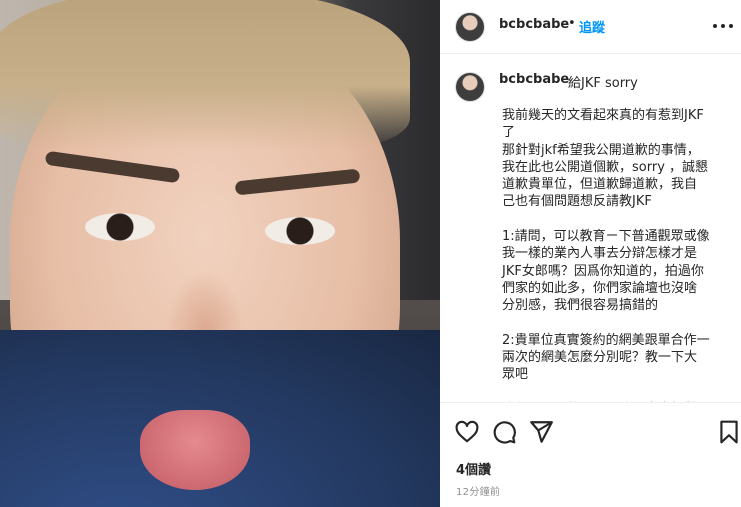 Image resolution: width=741 pixels, height=507 pixels. Describe the element at coordinates (603, 83) in the screenshot. I see `caption-headline: 給JKF sorry` at that location.